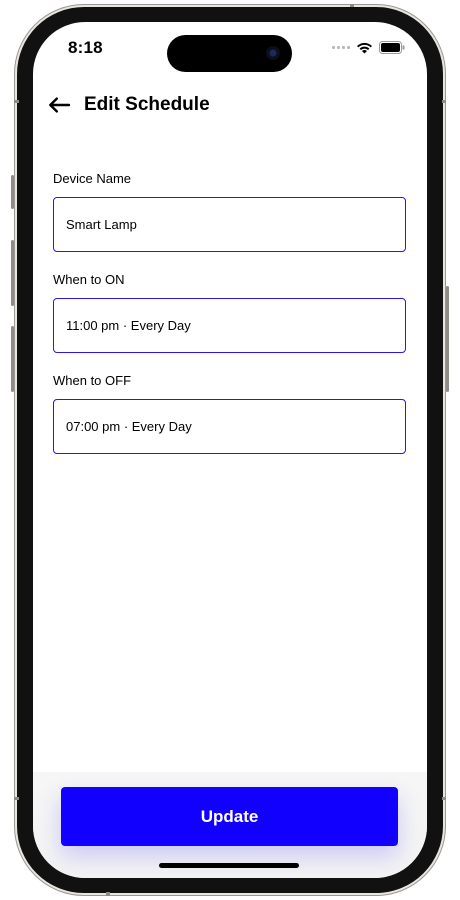 The image size is (460, 900). I want to click on status-time: 8:18, so click(85, 47).